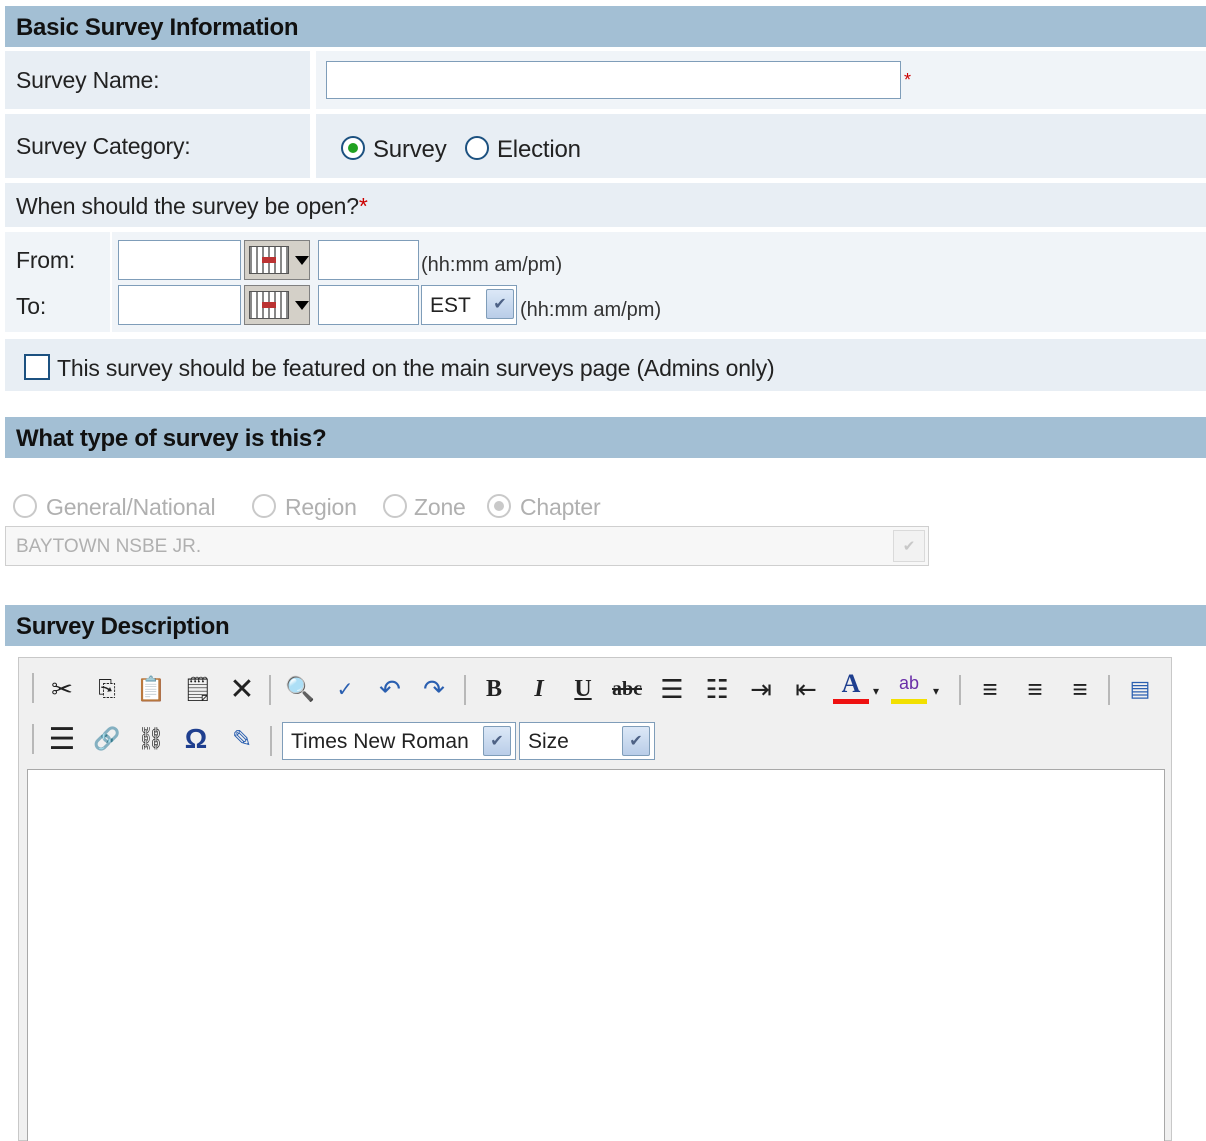  What do you see at coordinates (321, 507) in the screenshot?
I see `type-region-label: Region` at bounding box center [321, 507].